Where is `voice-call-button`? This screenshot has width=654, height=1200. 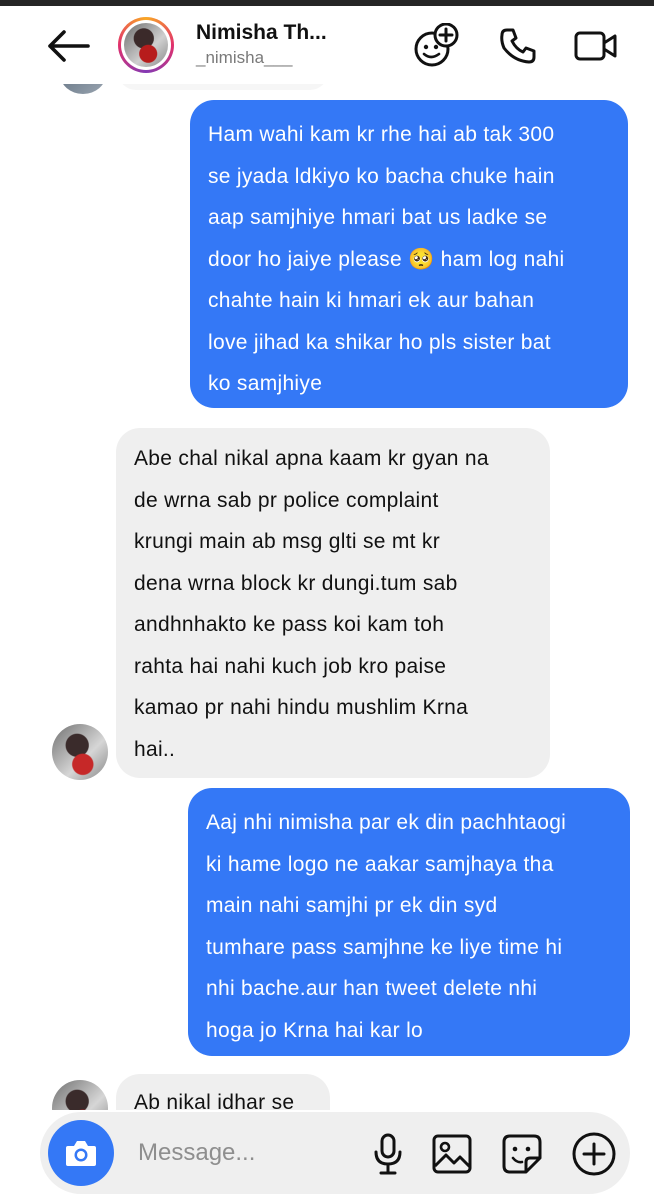 voice-call-button is located at coordinates (518, 46).